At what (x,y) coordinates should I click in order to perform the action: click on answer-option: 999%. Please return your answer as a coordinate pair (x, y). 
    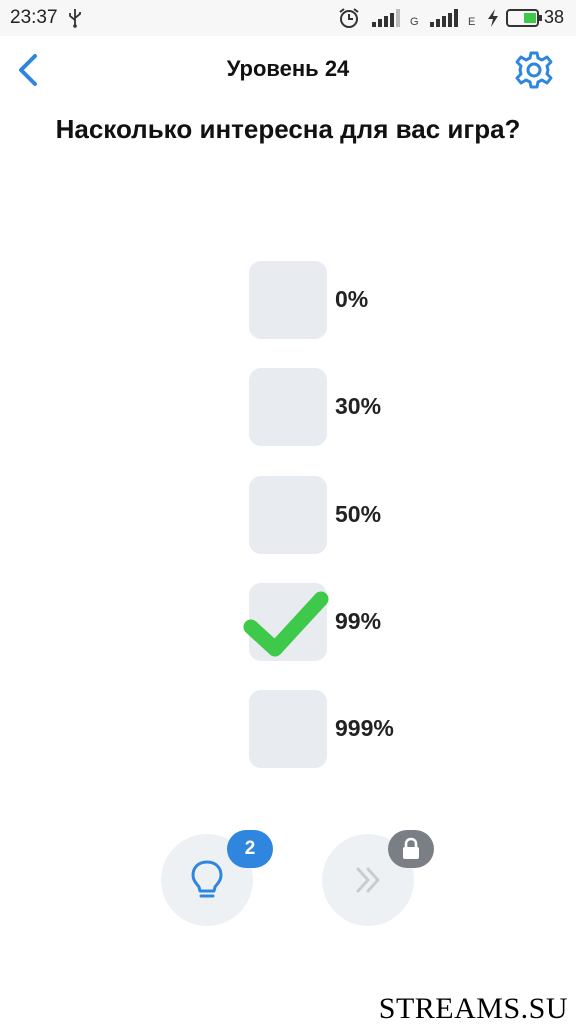
    Looking at the image, I should click on (349, 729).